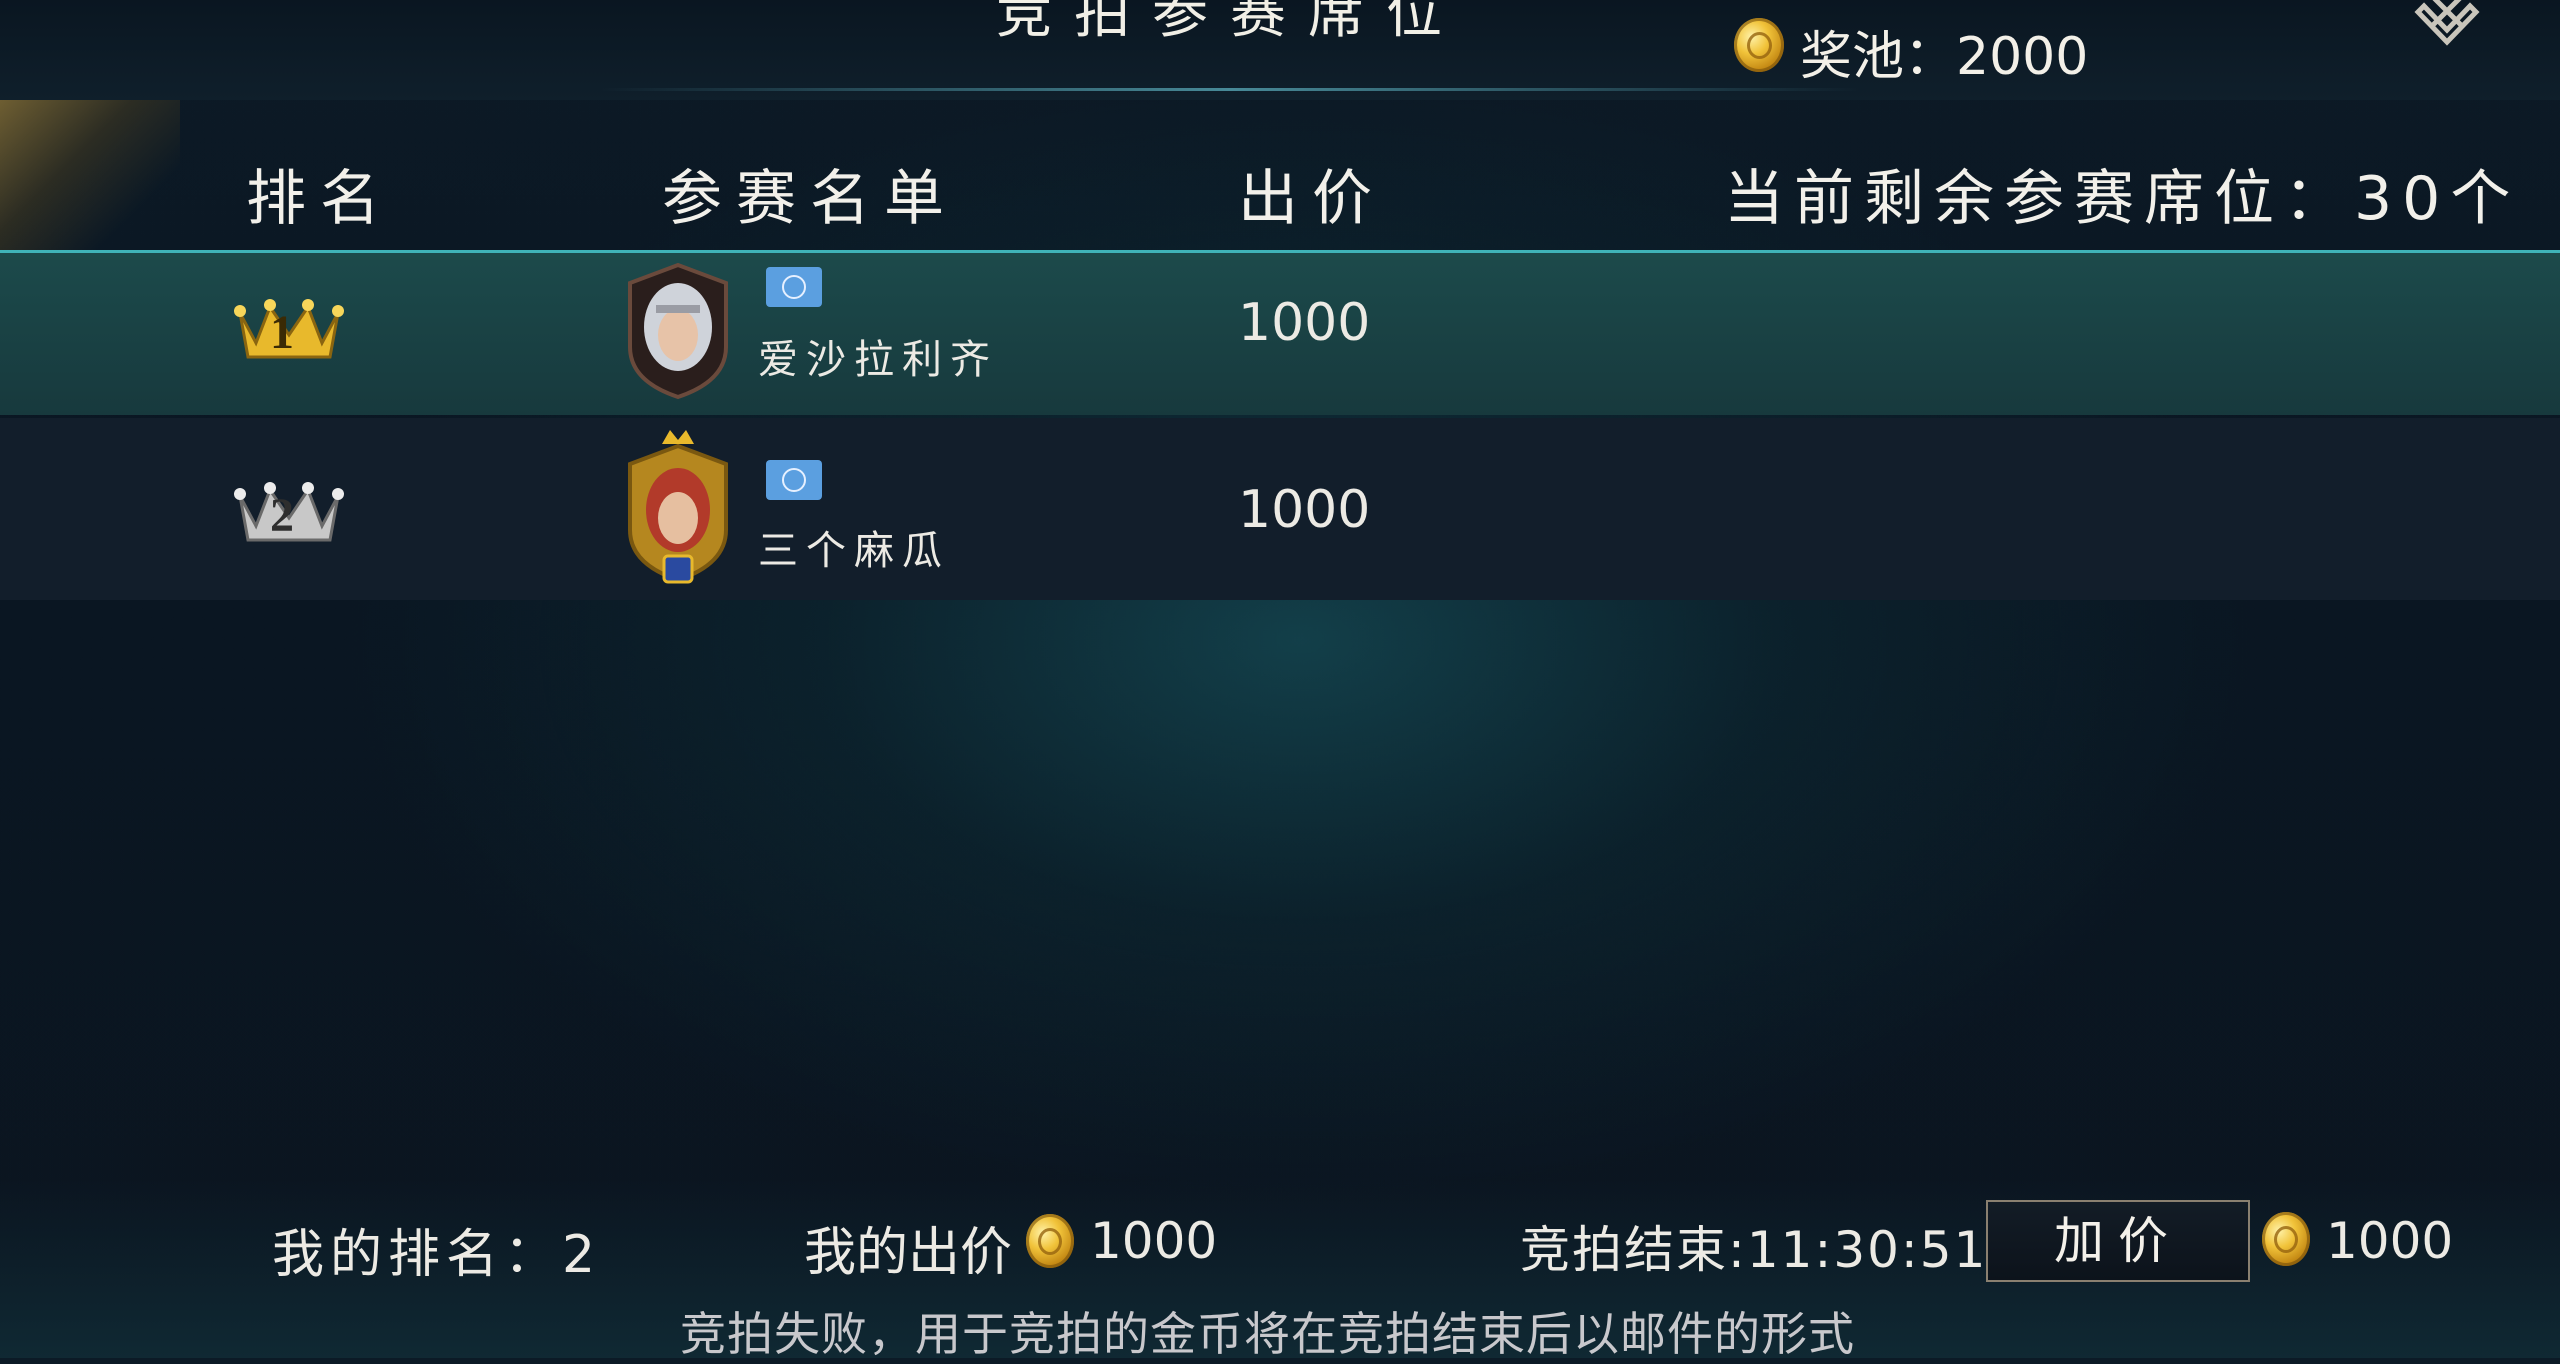  I want to click on player-name: 爱沙拉利齐, so click(878, 360).